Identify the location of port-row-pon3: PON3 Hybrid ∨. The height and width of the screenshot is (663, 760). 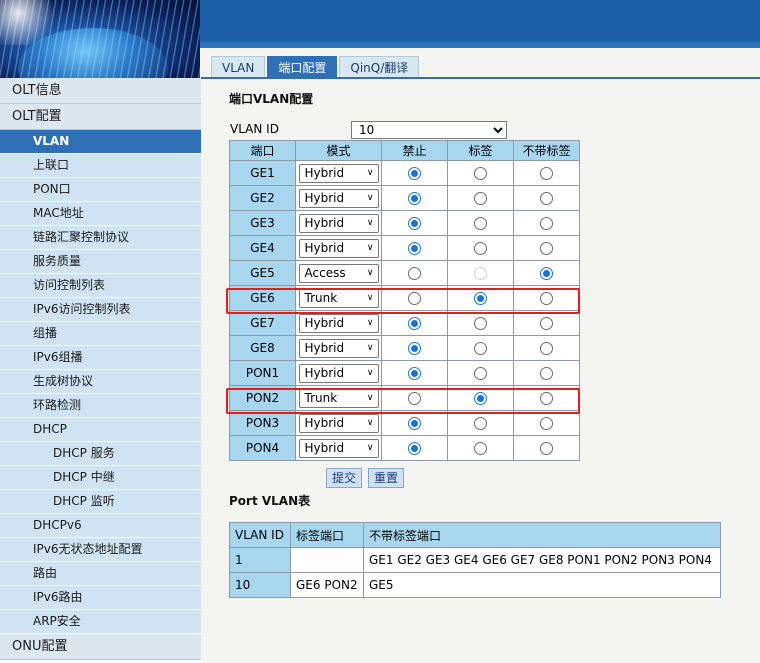
(404, 423).